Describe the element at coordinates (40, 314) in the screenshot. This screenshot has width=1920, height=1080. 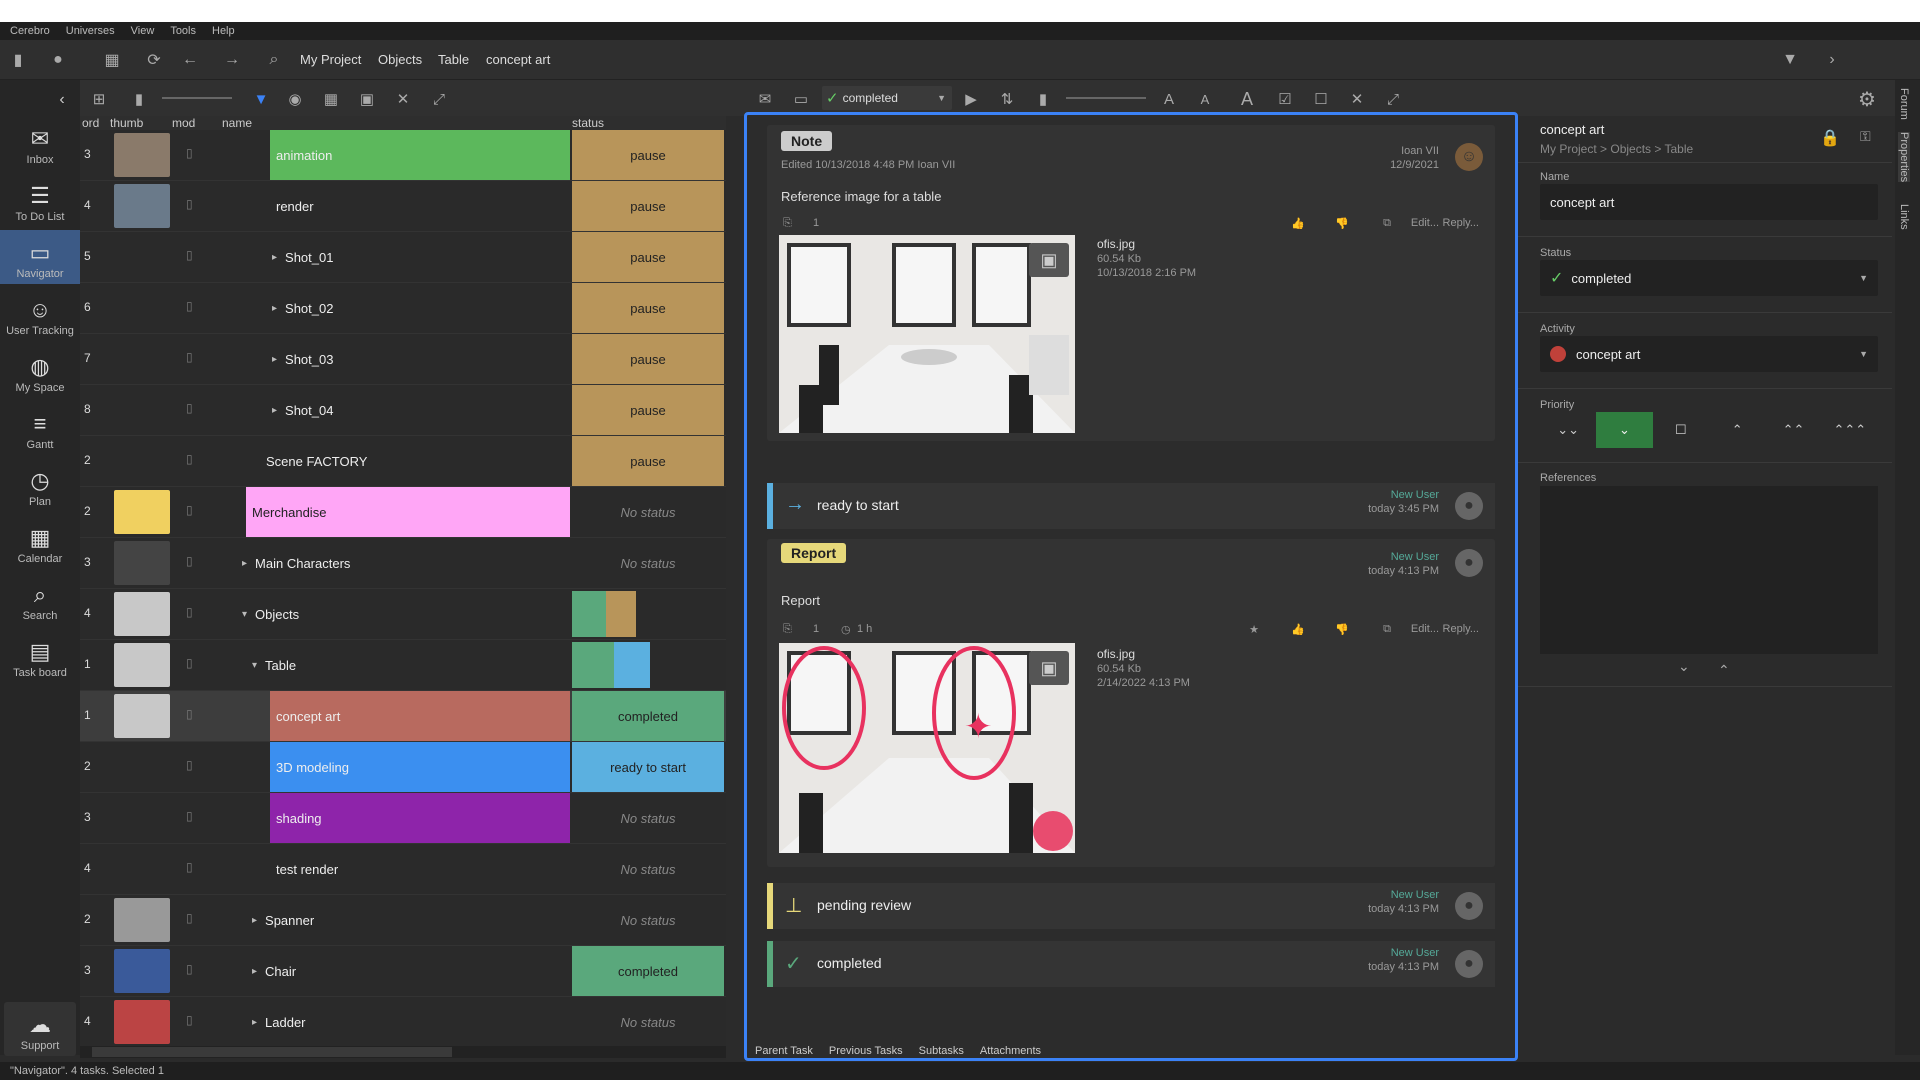
I see `sidebar-item-user-tracking: ☺ User Tracking` at that location.